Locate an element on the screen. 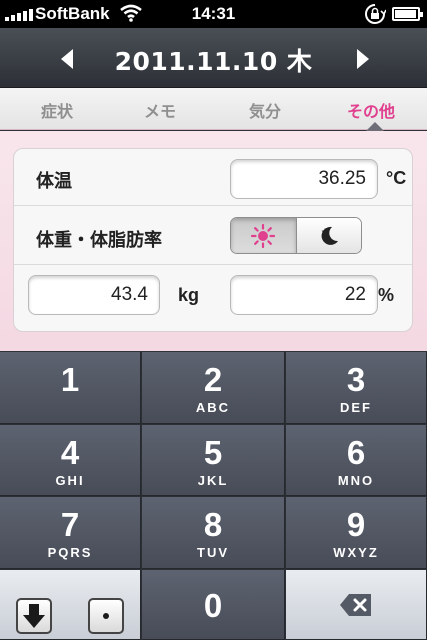 The width and height of the screenshot is (427, 640). key-digit: 4 is located at coordinates (70, 452).